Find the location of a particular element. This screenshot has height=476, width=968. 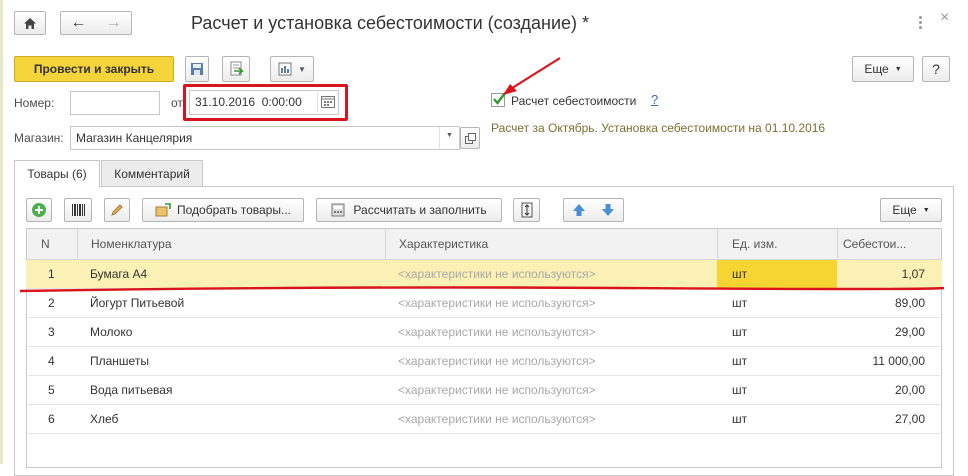

post-document-icon is located at coordinates (237, 68).